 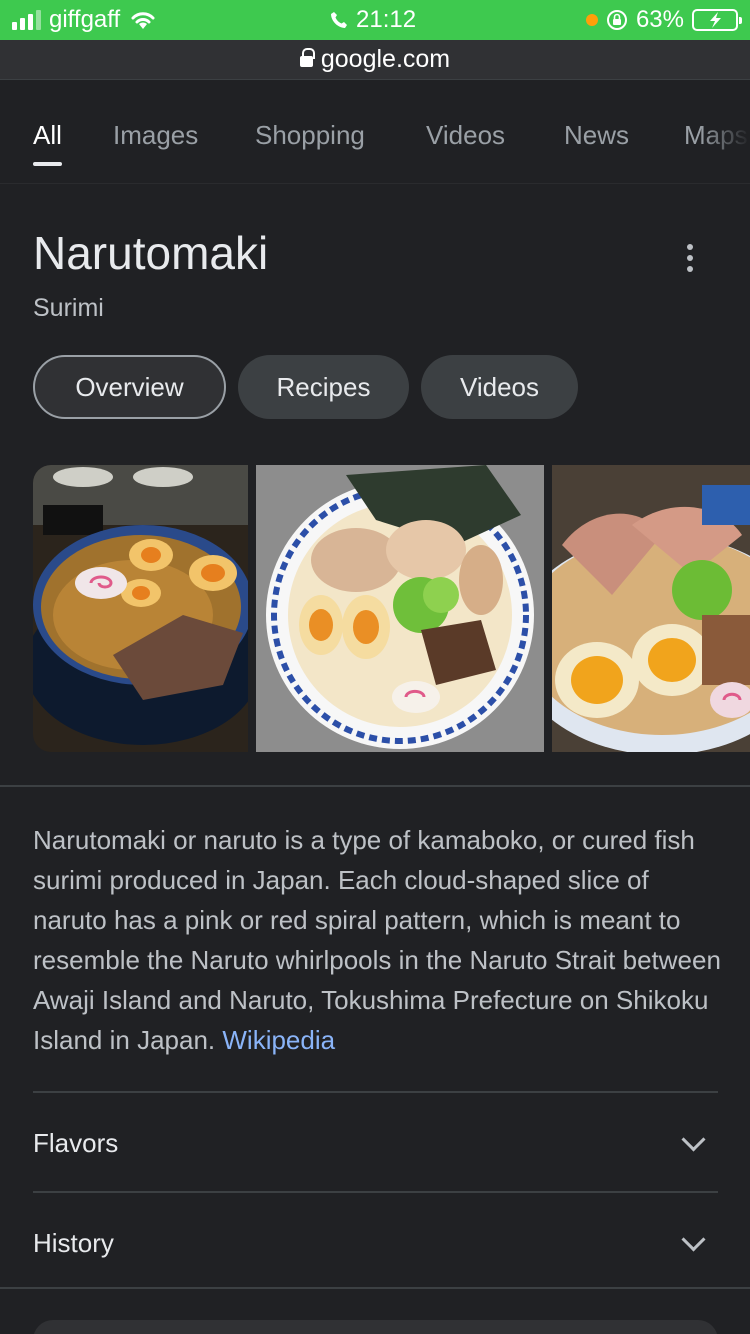 What do you see at coordinates (465, 135) in the screenshot?
I see `tab-videos: Videos` at bounding box center [465, 135].